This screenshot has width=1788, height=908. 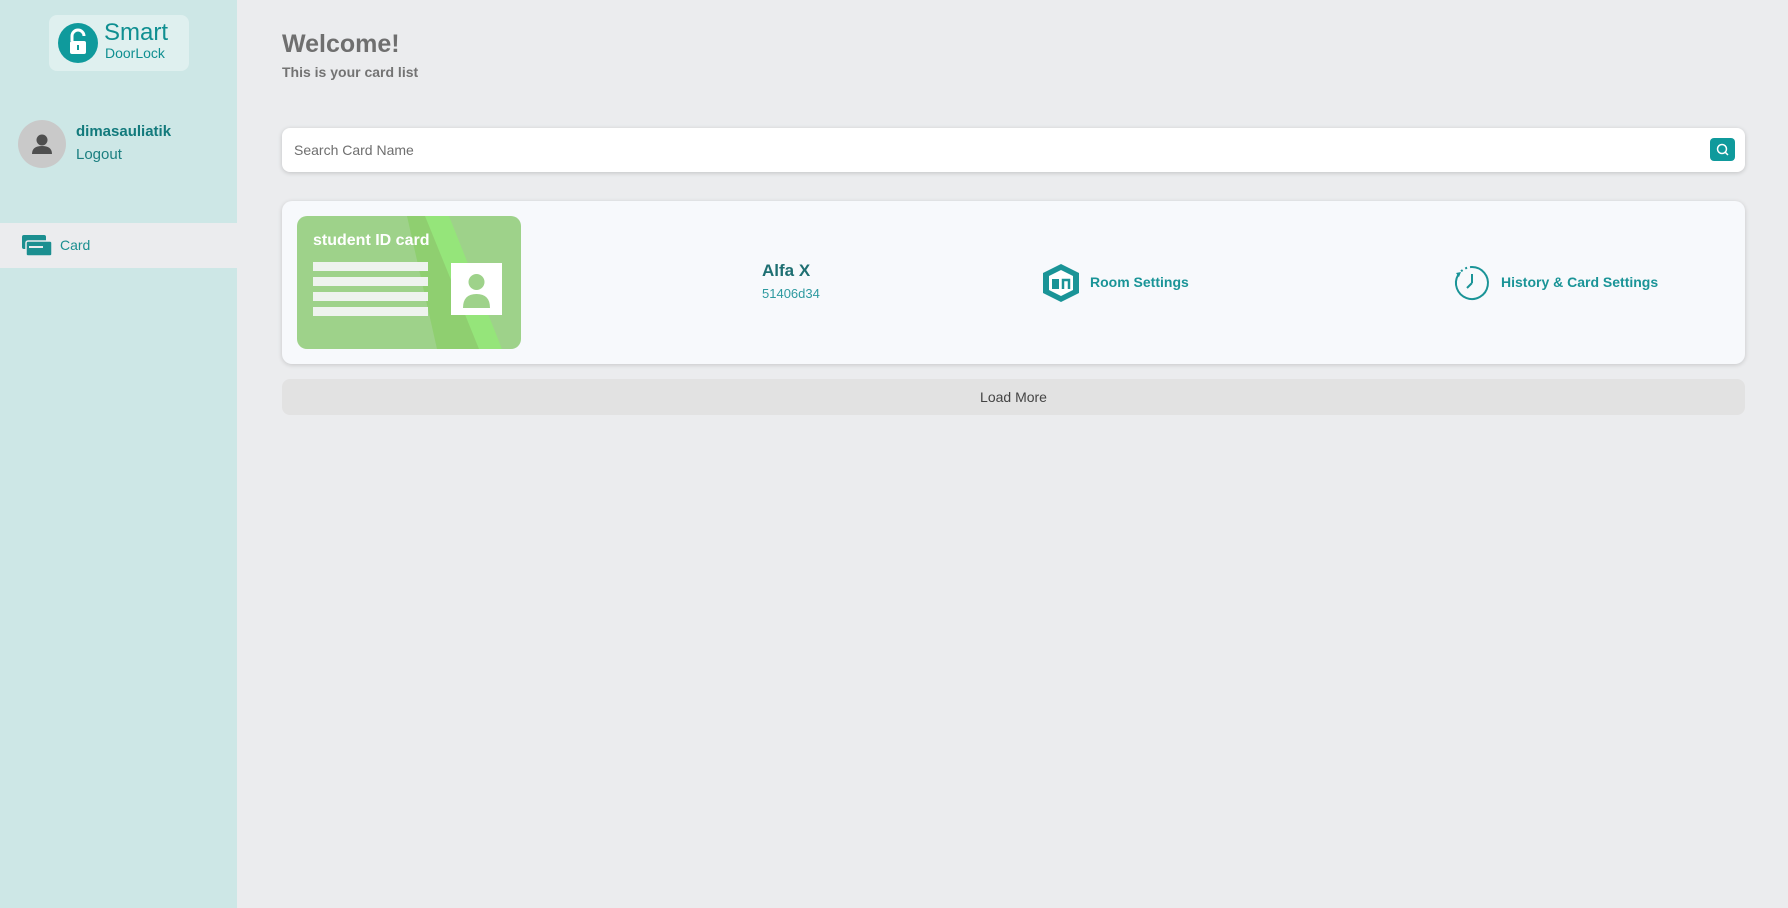 What do you see at coordinates (1013, 397) in the screenshot?
I see `load-more-button: Load More` at bounding box center [1013, 397].